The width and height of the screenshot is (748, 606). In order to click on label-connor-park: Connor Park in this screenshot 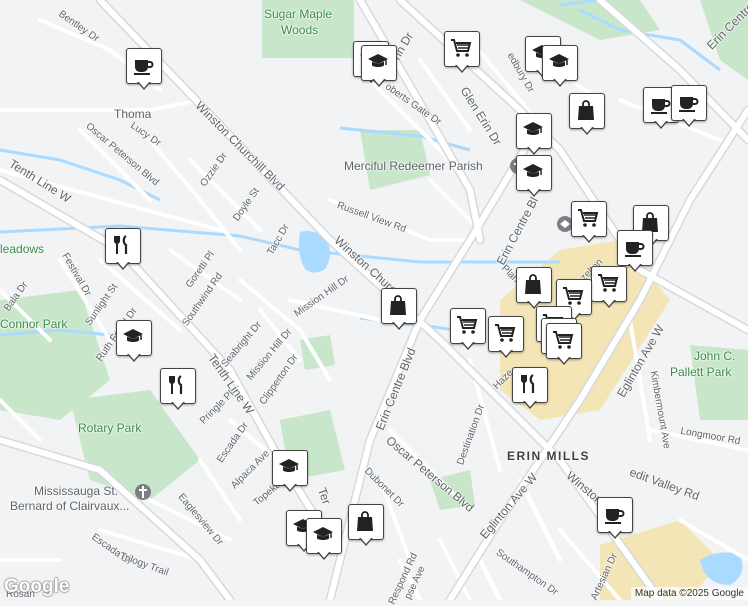, I will do `click(34, 324)`.